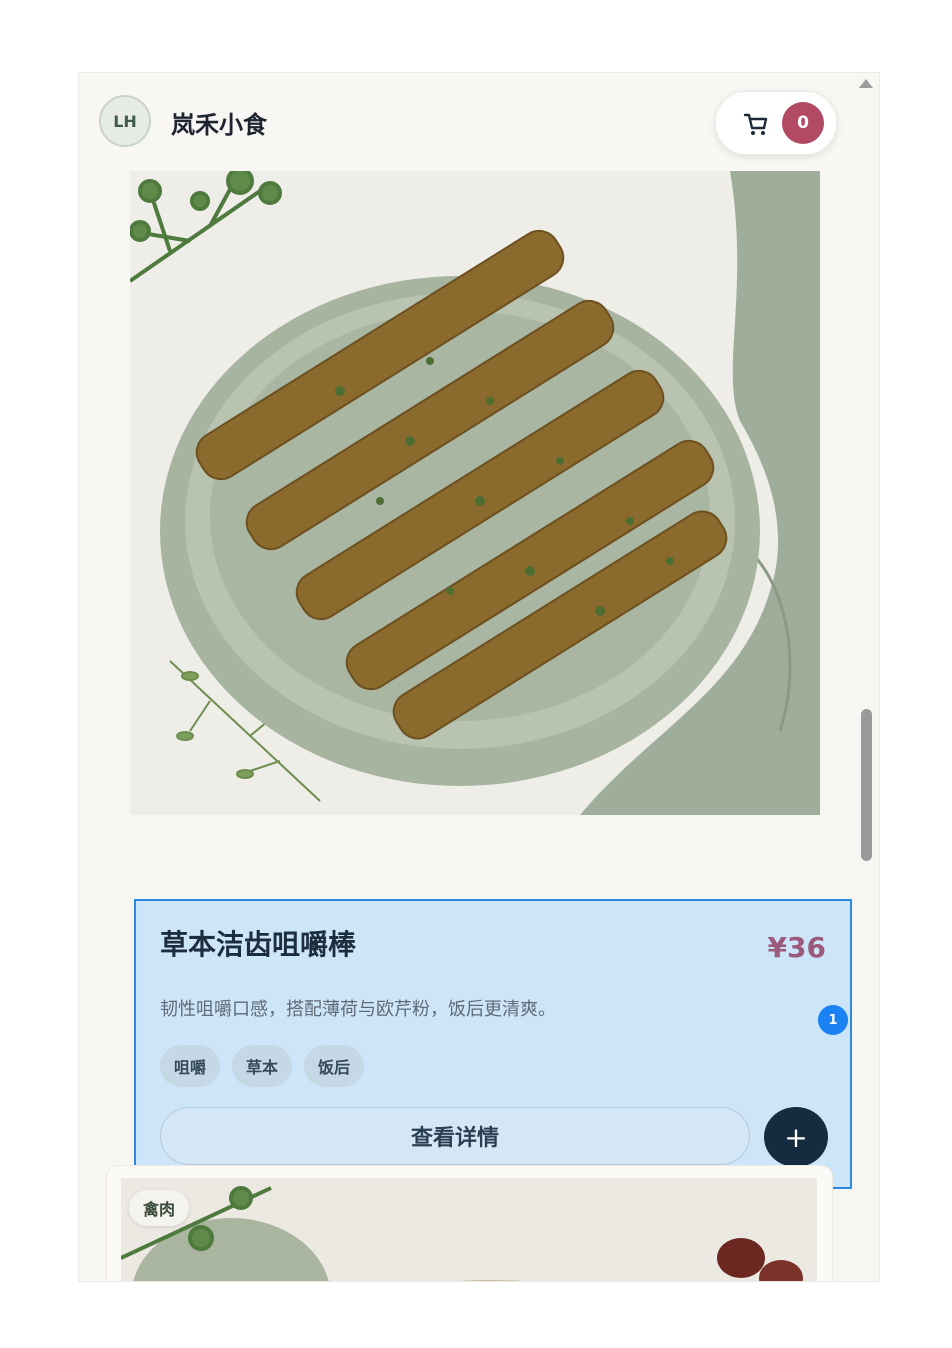  Describe the element at coordinates (125, 121) in the screenshot. I see `avatar: LH` at that location.